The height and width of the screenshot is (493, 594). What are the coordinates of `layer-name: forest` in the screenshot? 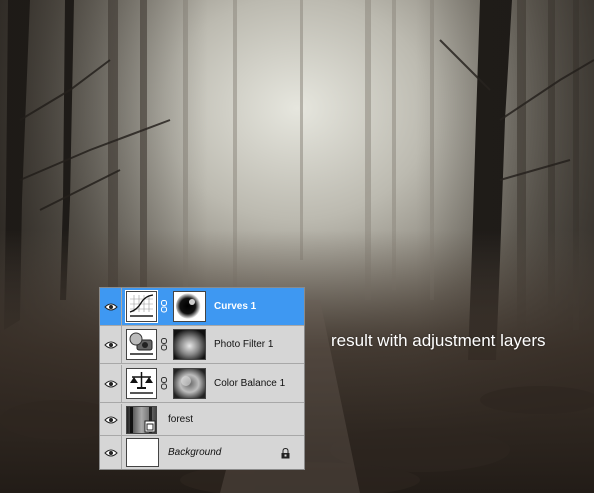 It's located at (181, 419).